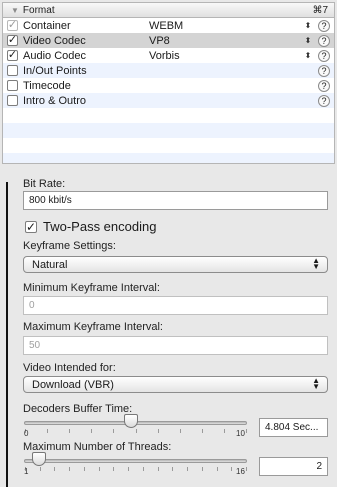 Image resolution: width=337 pixels, height=487 pixels. I want to click on section-shortcut: ⌘7, so click(320, 10).